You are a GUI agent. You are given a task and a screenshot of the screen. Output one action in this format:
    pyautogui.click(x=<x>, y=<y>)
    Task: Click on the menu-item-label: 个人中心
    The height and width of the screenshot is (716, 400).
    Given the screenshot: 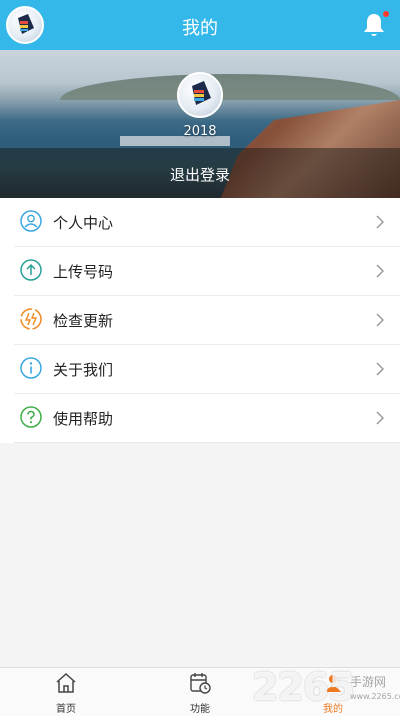 What is the action you would take?
    pyautogui.click(x=83, y=223)
    